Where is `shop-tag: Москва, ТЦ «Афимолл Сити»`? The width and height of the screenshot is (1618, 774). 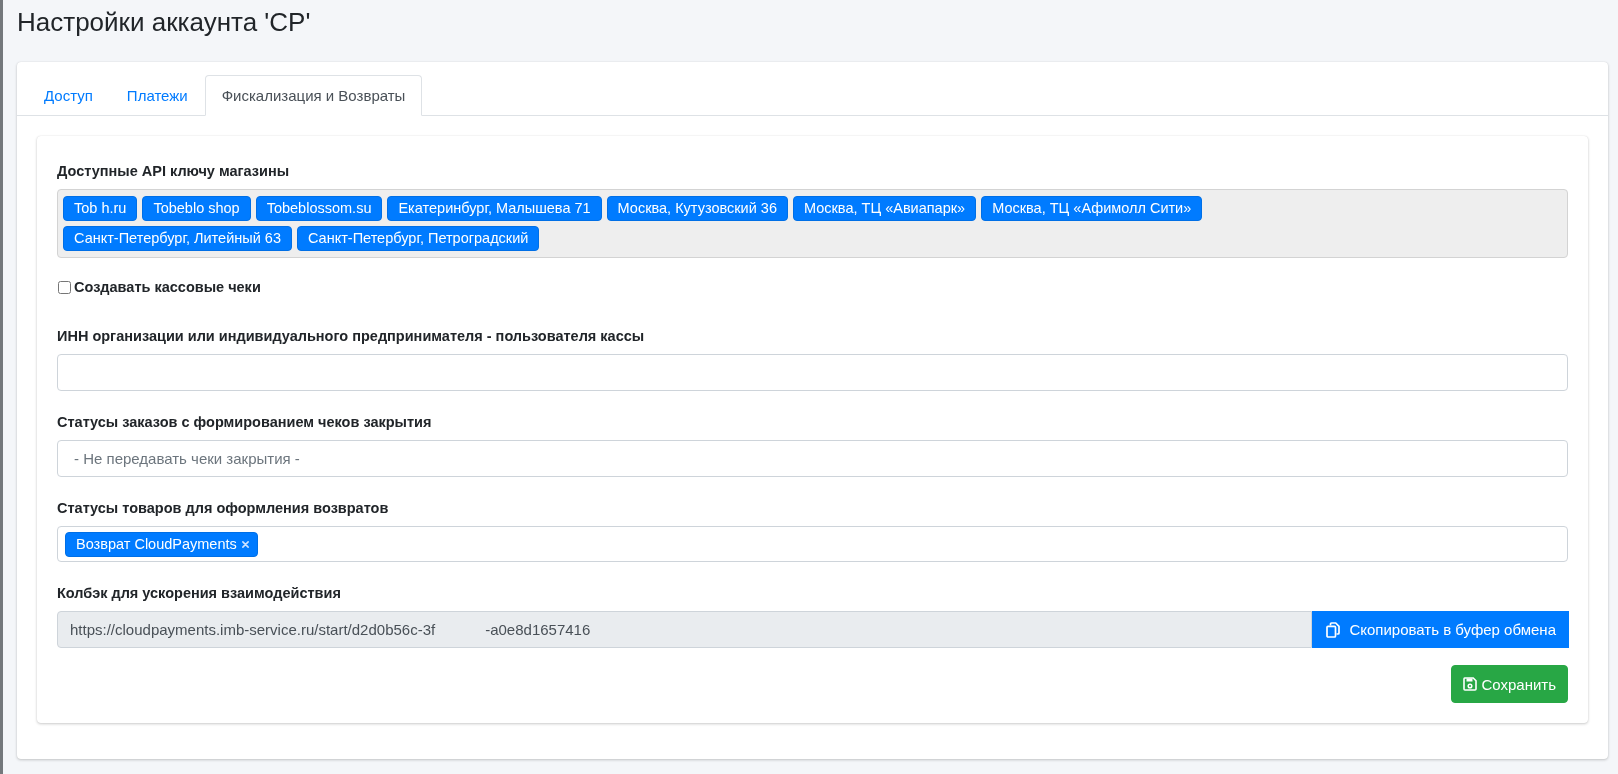
shop-tag: Москва, ТЦ «Афимолл Сити» is located at coordinates (1092, 208).